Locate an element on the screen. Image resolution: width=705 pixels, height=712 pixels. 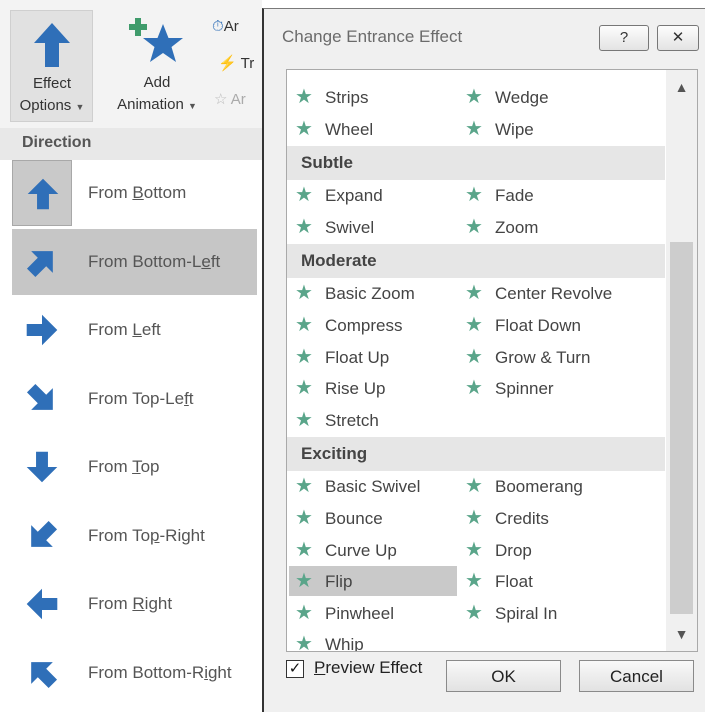
effect-item: ★ Boomerang is located at coordinates (543, 486).